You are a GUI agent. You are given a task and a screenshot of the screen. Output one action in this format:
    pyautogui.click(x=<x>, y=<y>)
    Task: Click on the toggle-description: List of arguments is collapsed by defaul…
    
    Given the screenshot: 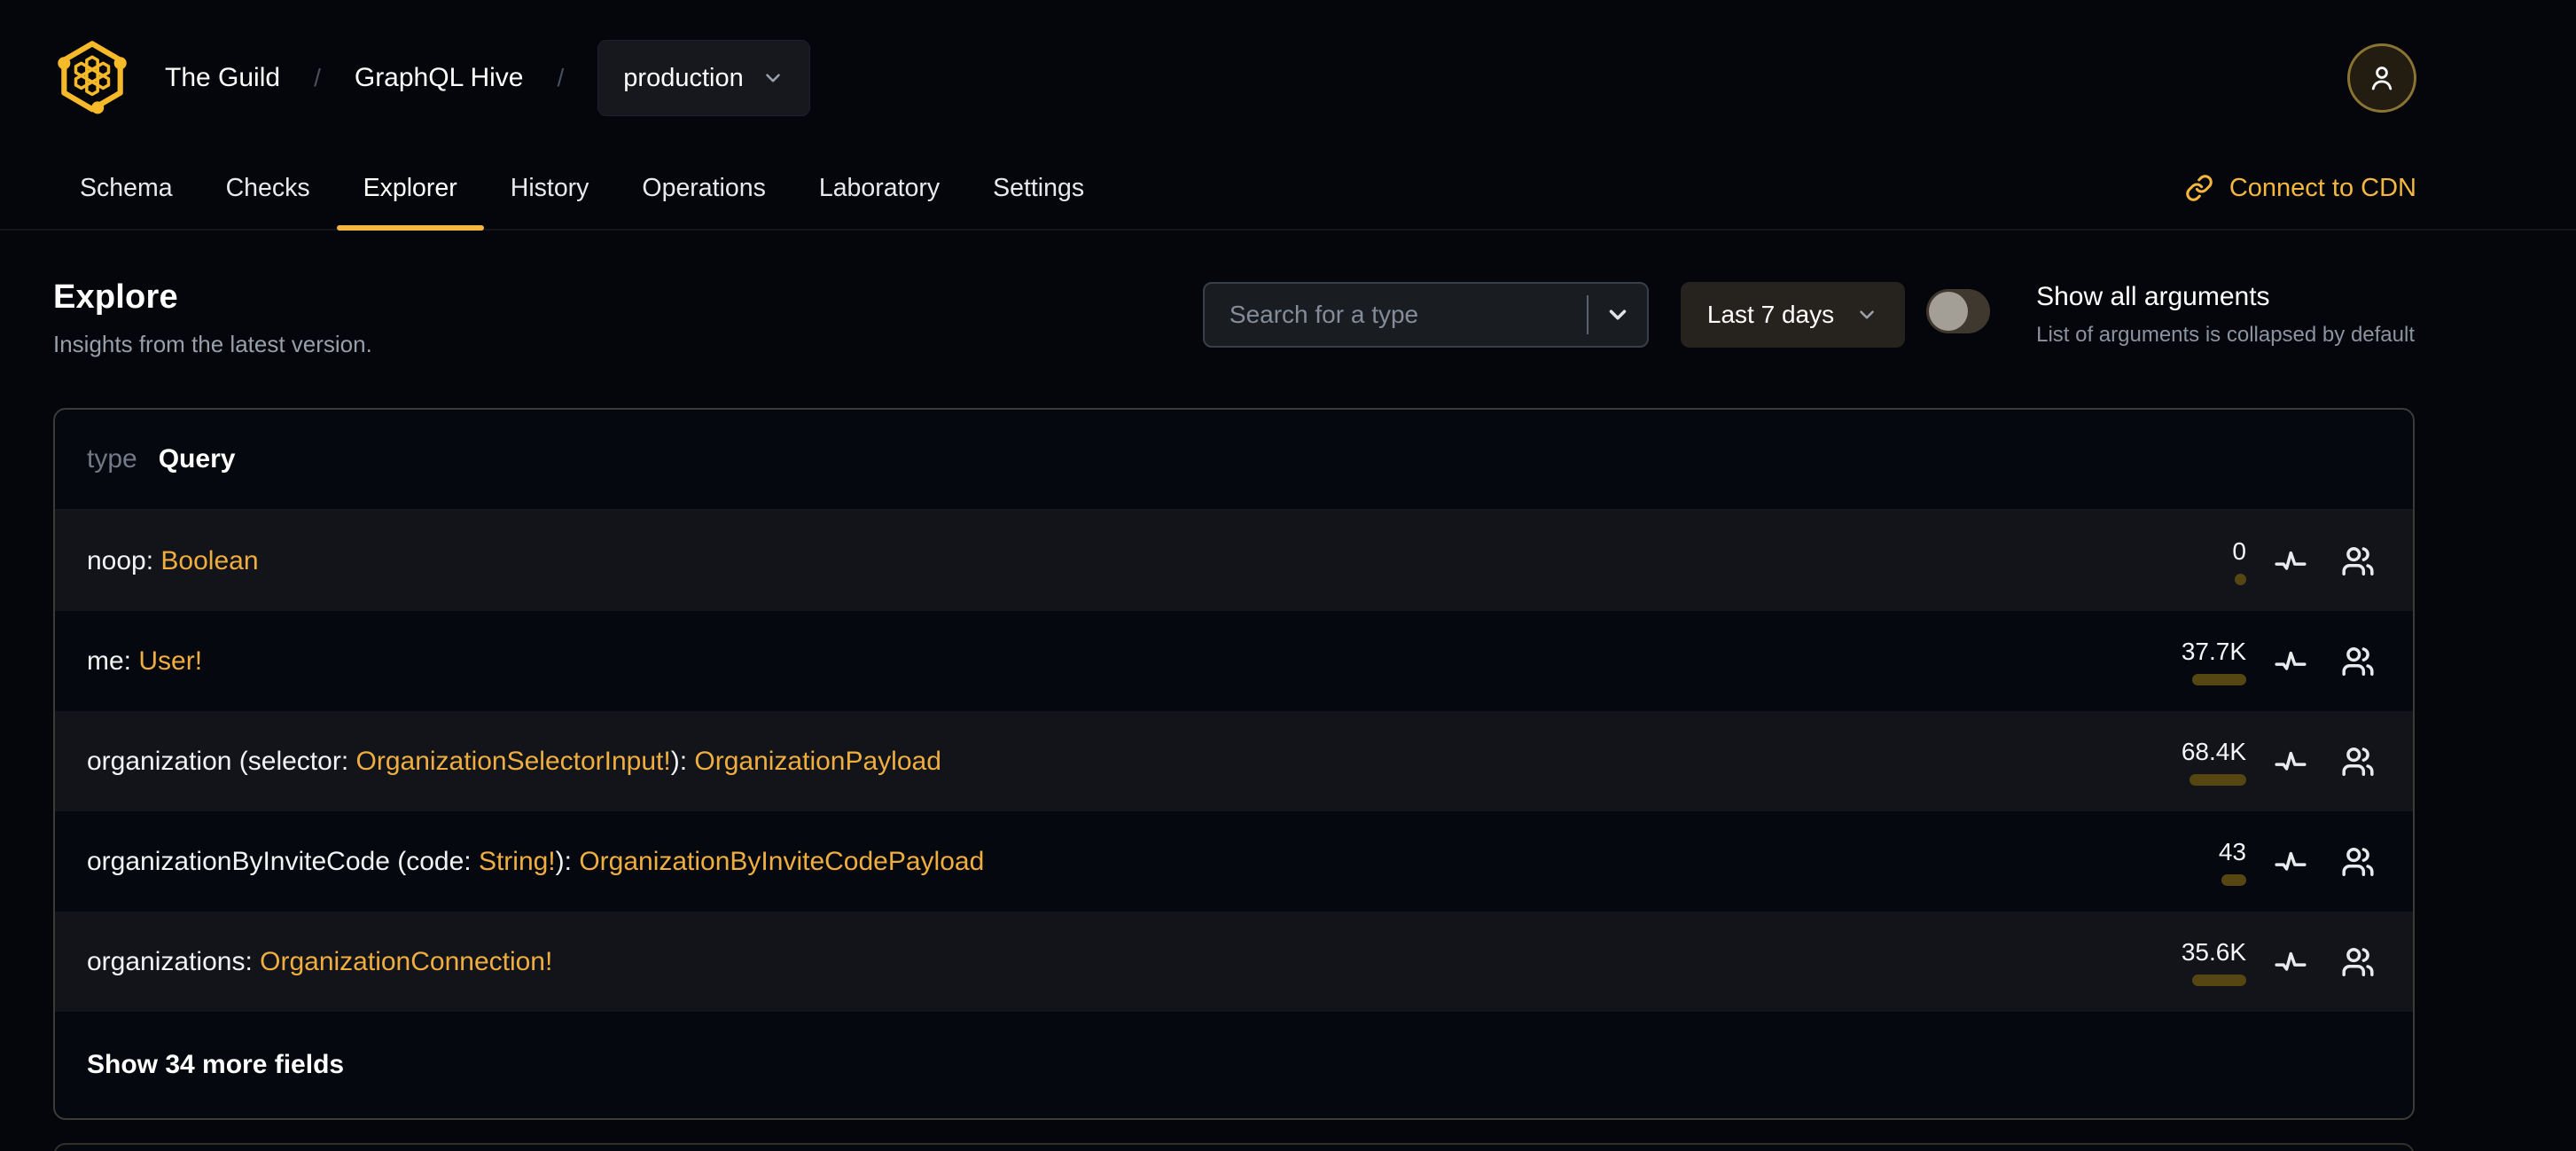 What is the action you would take?
    pyautogui.click(x=2225, y=335)
    